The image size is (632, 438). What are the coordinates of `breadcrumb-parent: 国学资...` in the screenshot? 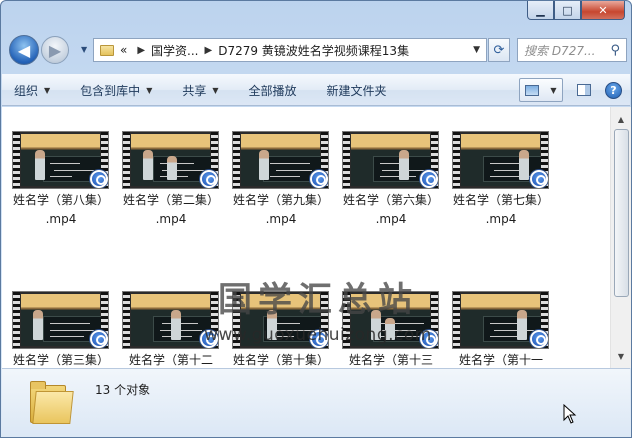 It's located at (174, 50).